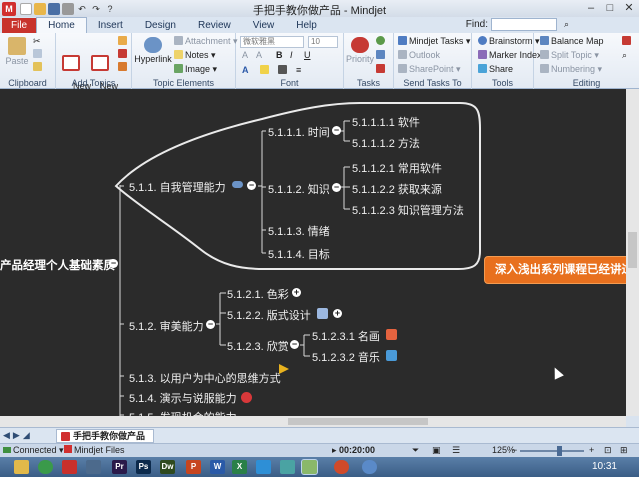  I want to click on layout-icon: ▣, so click(436, 450).